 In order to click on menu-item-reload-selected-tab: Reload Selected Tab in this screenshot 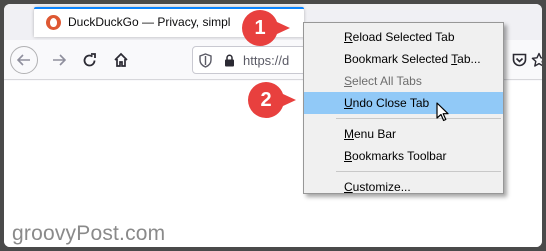, I will do `click(403, 37)`.